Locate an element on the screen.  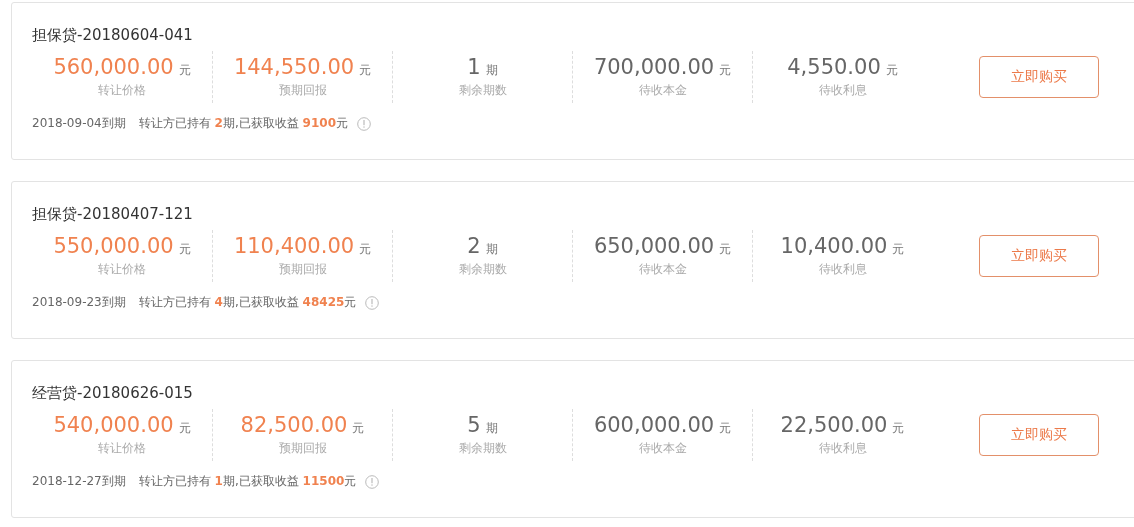
stat-value: 82,500.00 is located at coordinates (294, 425).